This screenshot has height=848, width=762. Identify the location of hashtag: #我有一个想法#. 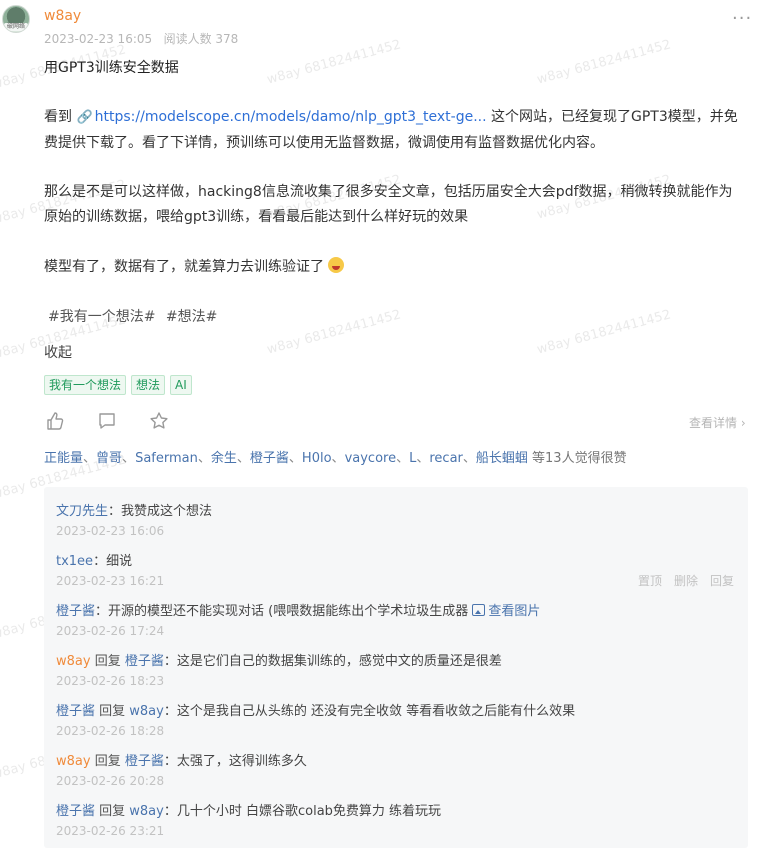
(101, 317).